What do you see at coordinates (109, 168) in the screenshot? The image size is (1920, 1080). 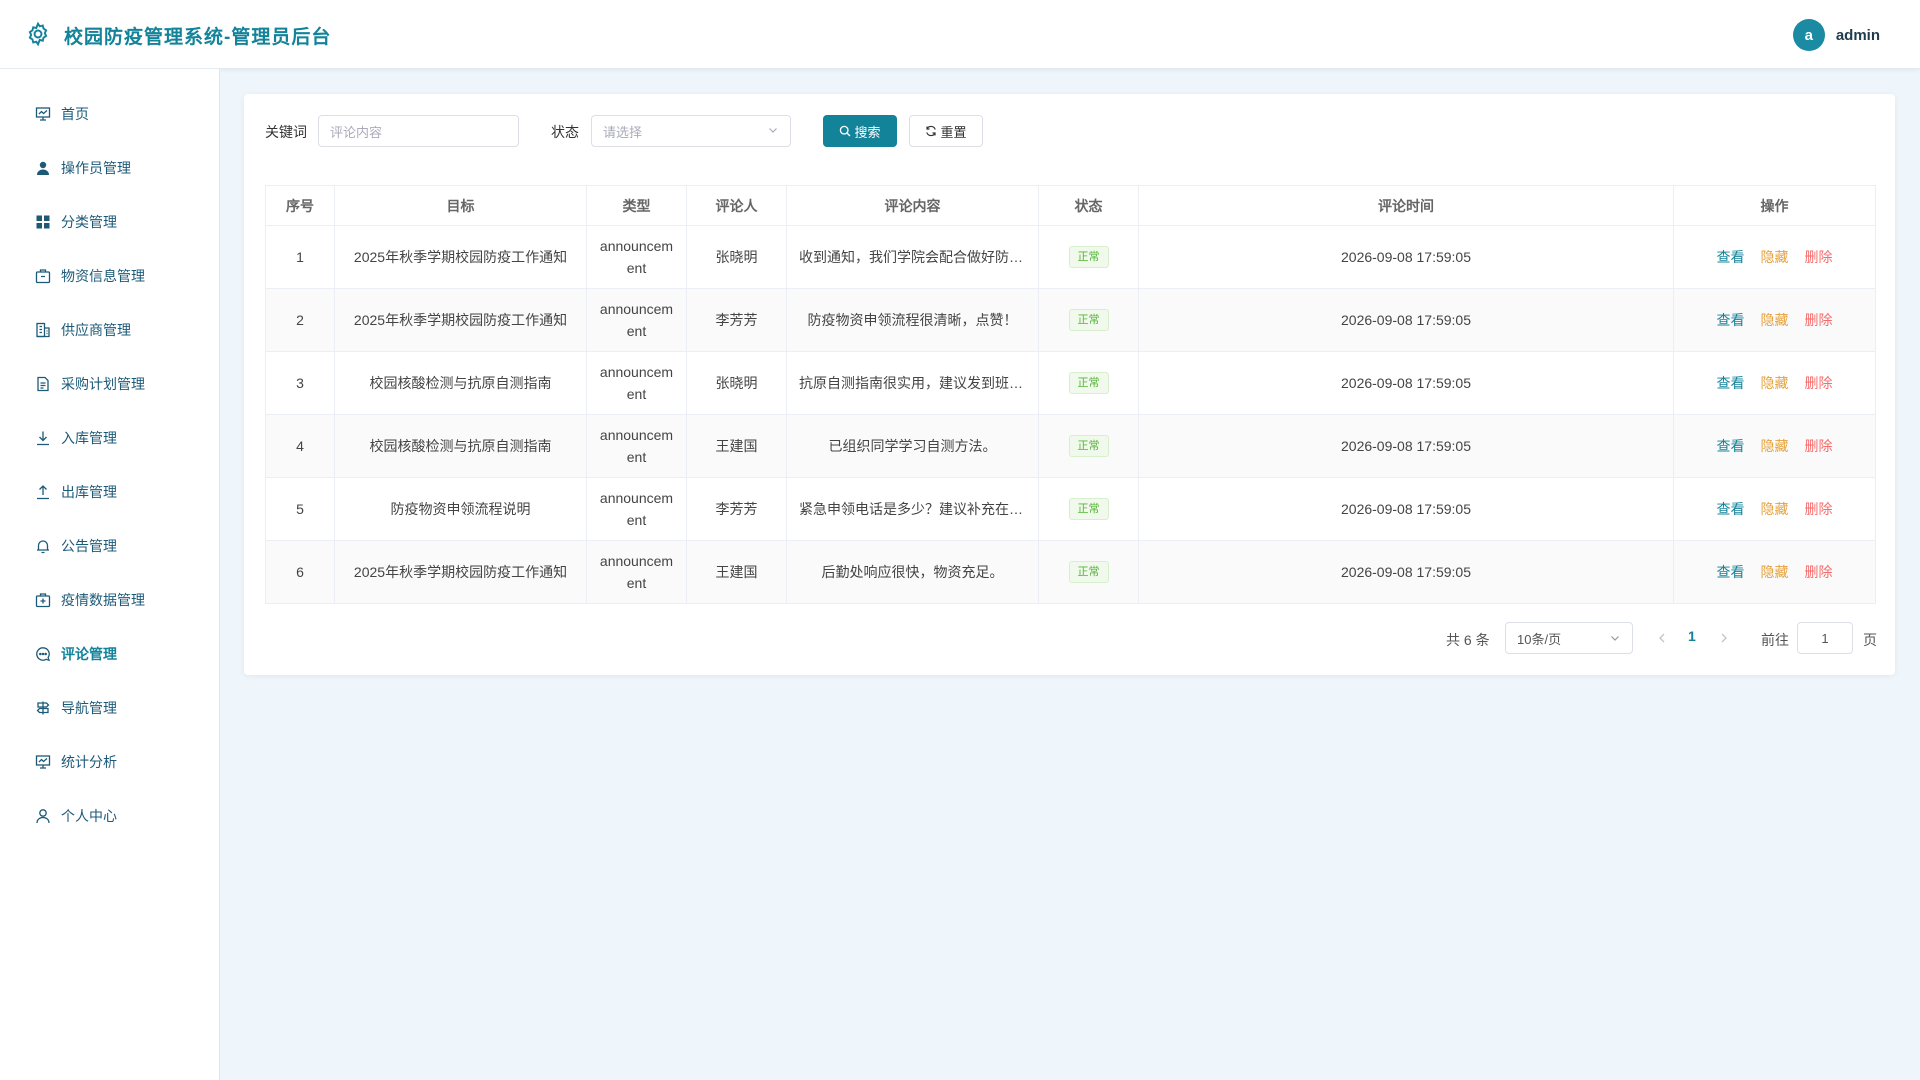 I see `sidebar-item-operators: 操作员管理` at bounding box center [109, 168].